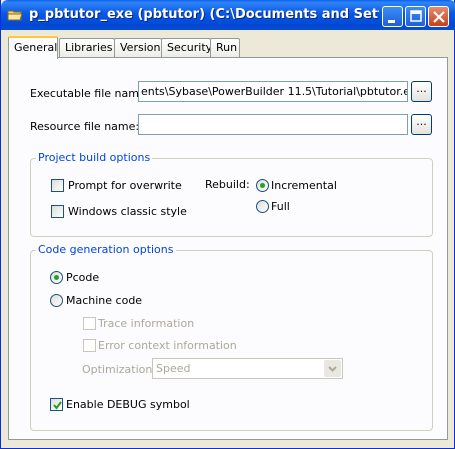 The image size is (455, 449). I want to click on incremental-label: Incremental, so click(304, 185).